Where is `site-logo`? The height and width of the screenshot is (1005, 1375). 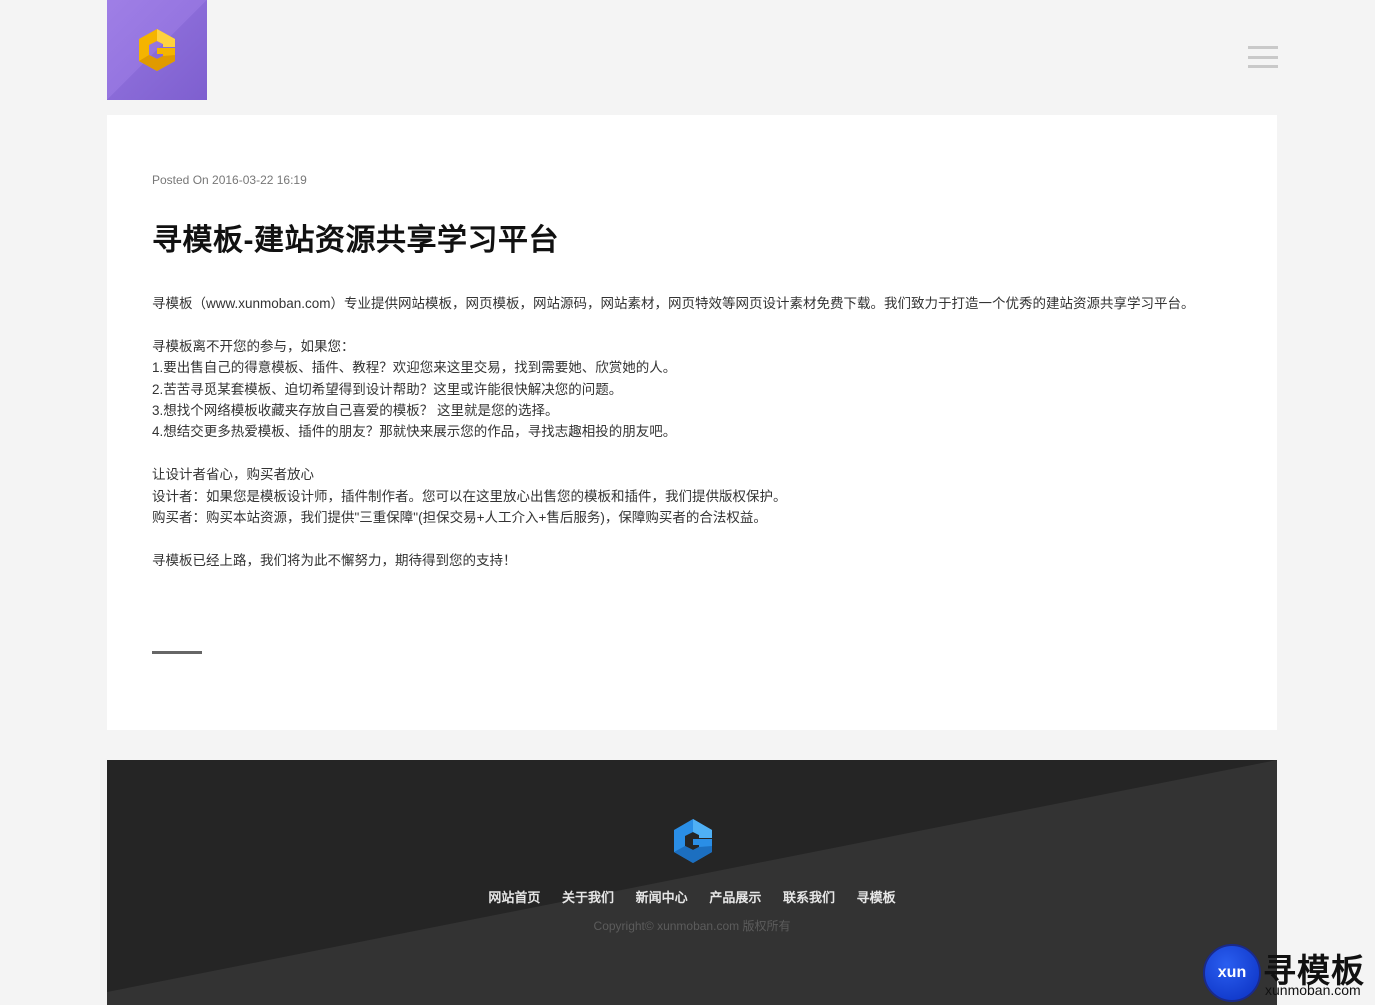 site-logo is located at coordinates (157, 50).